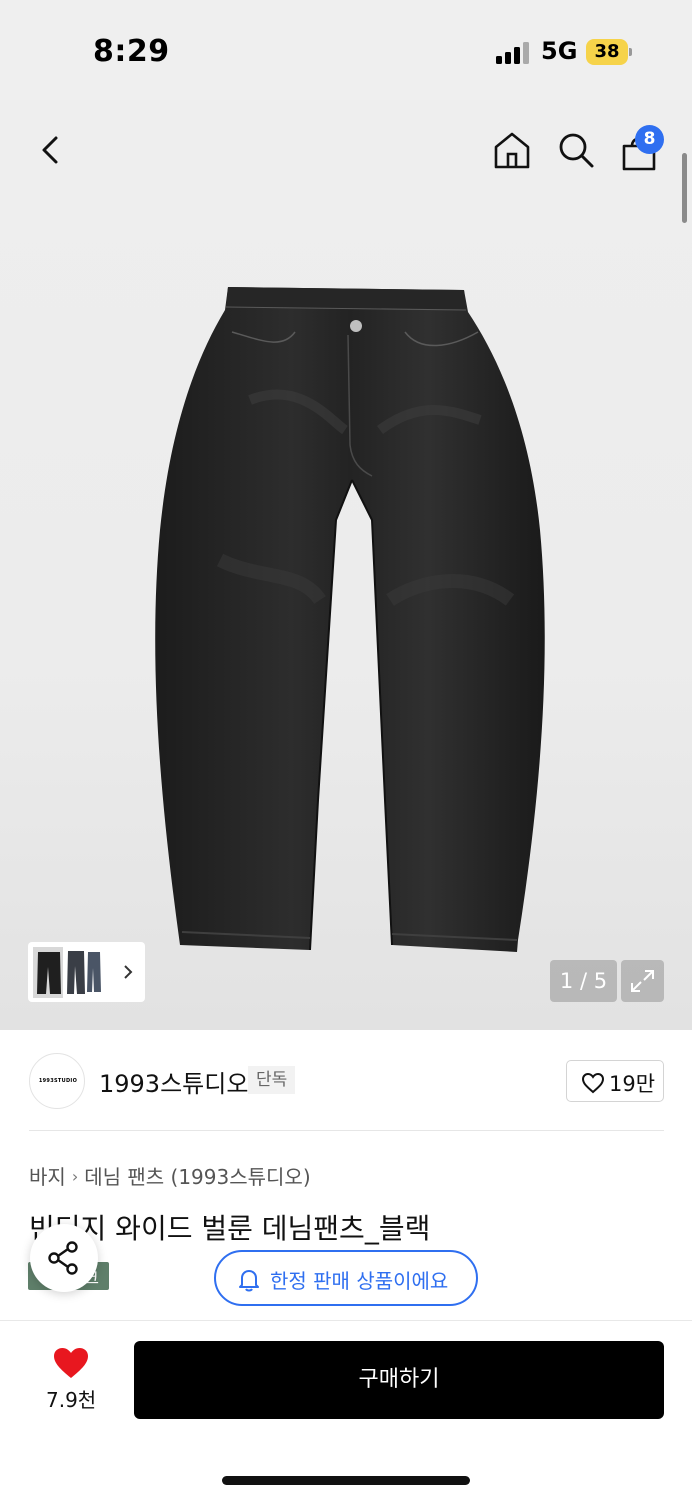 This screenshot has width=692, height=1500. Describe the element at coordinates (583, 981) in the screenshot. I see `image-counter: 1 / 5` at that location.